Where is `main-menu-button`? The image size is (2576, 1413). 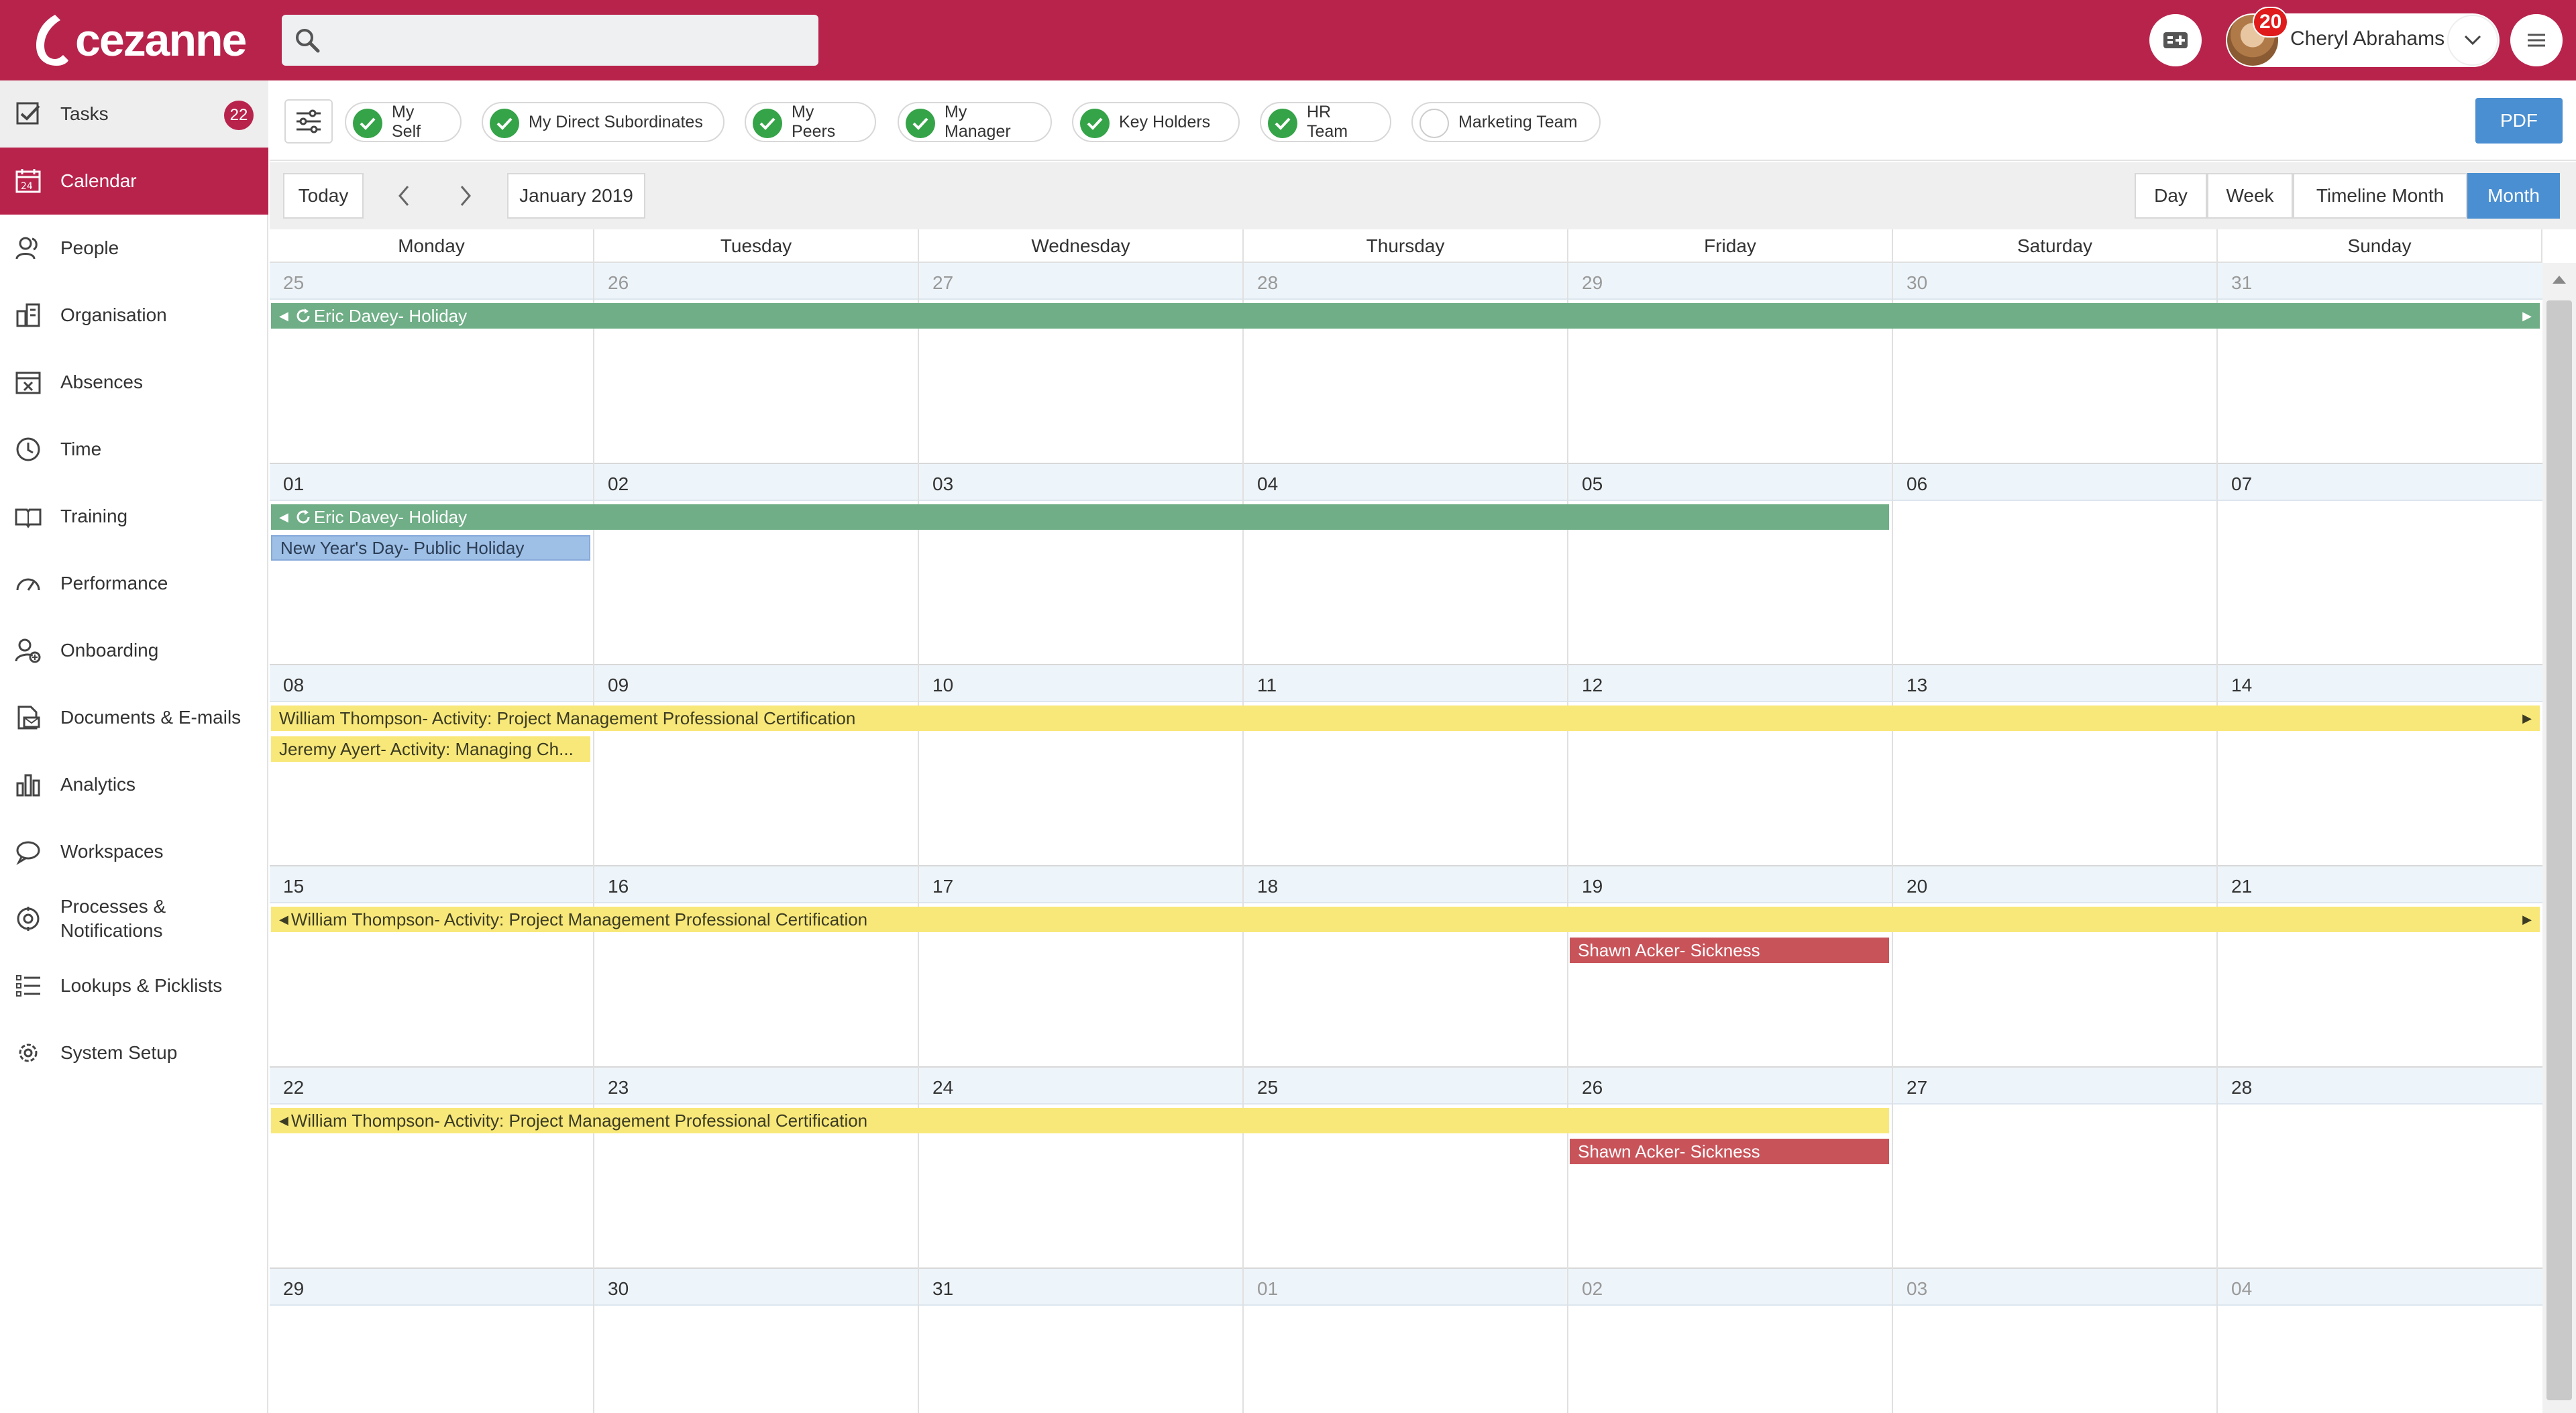 main-menu-button is located at coordinates (2536, 40).